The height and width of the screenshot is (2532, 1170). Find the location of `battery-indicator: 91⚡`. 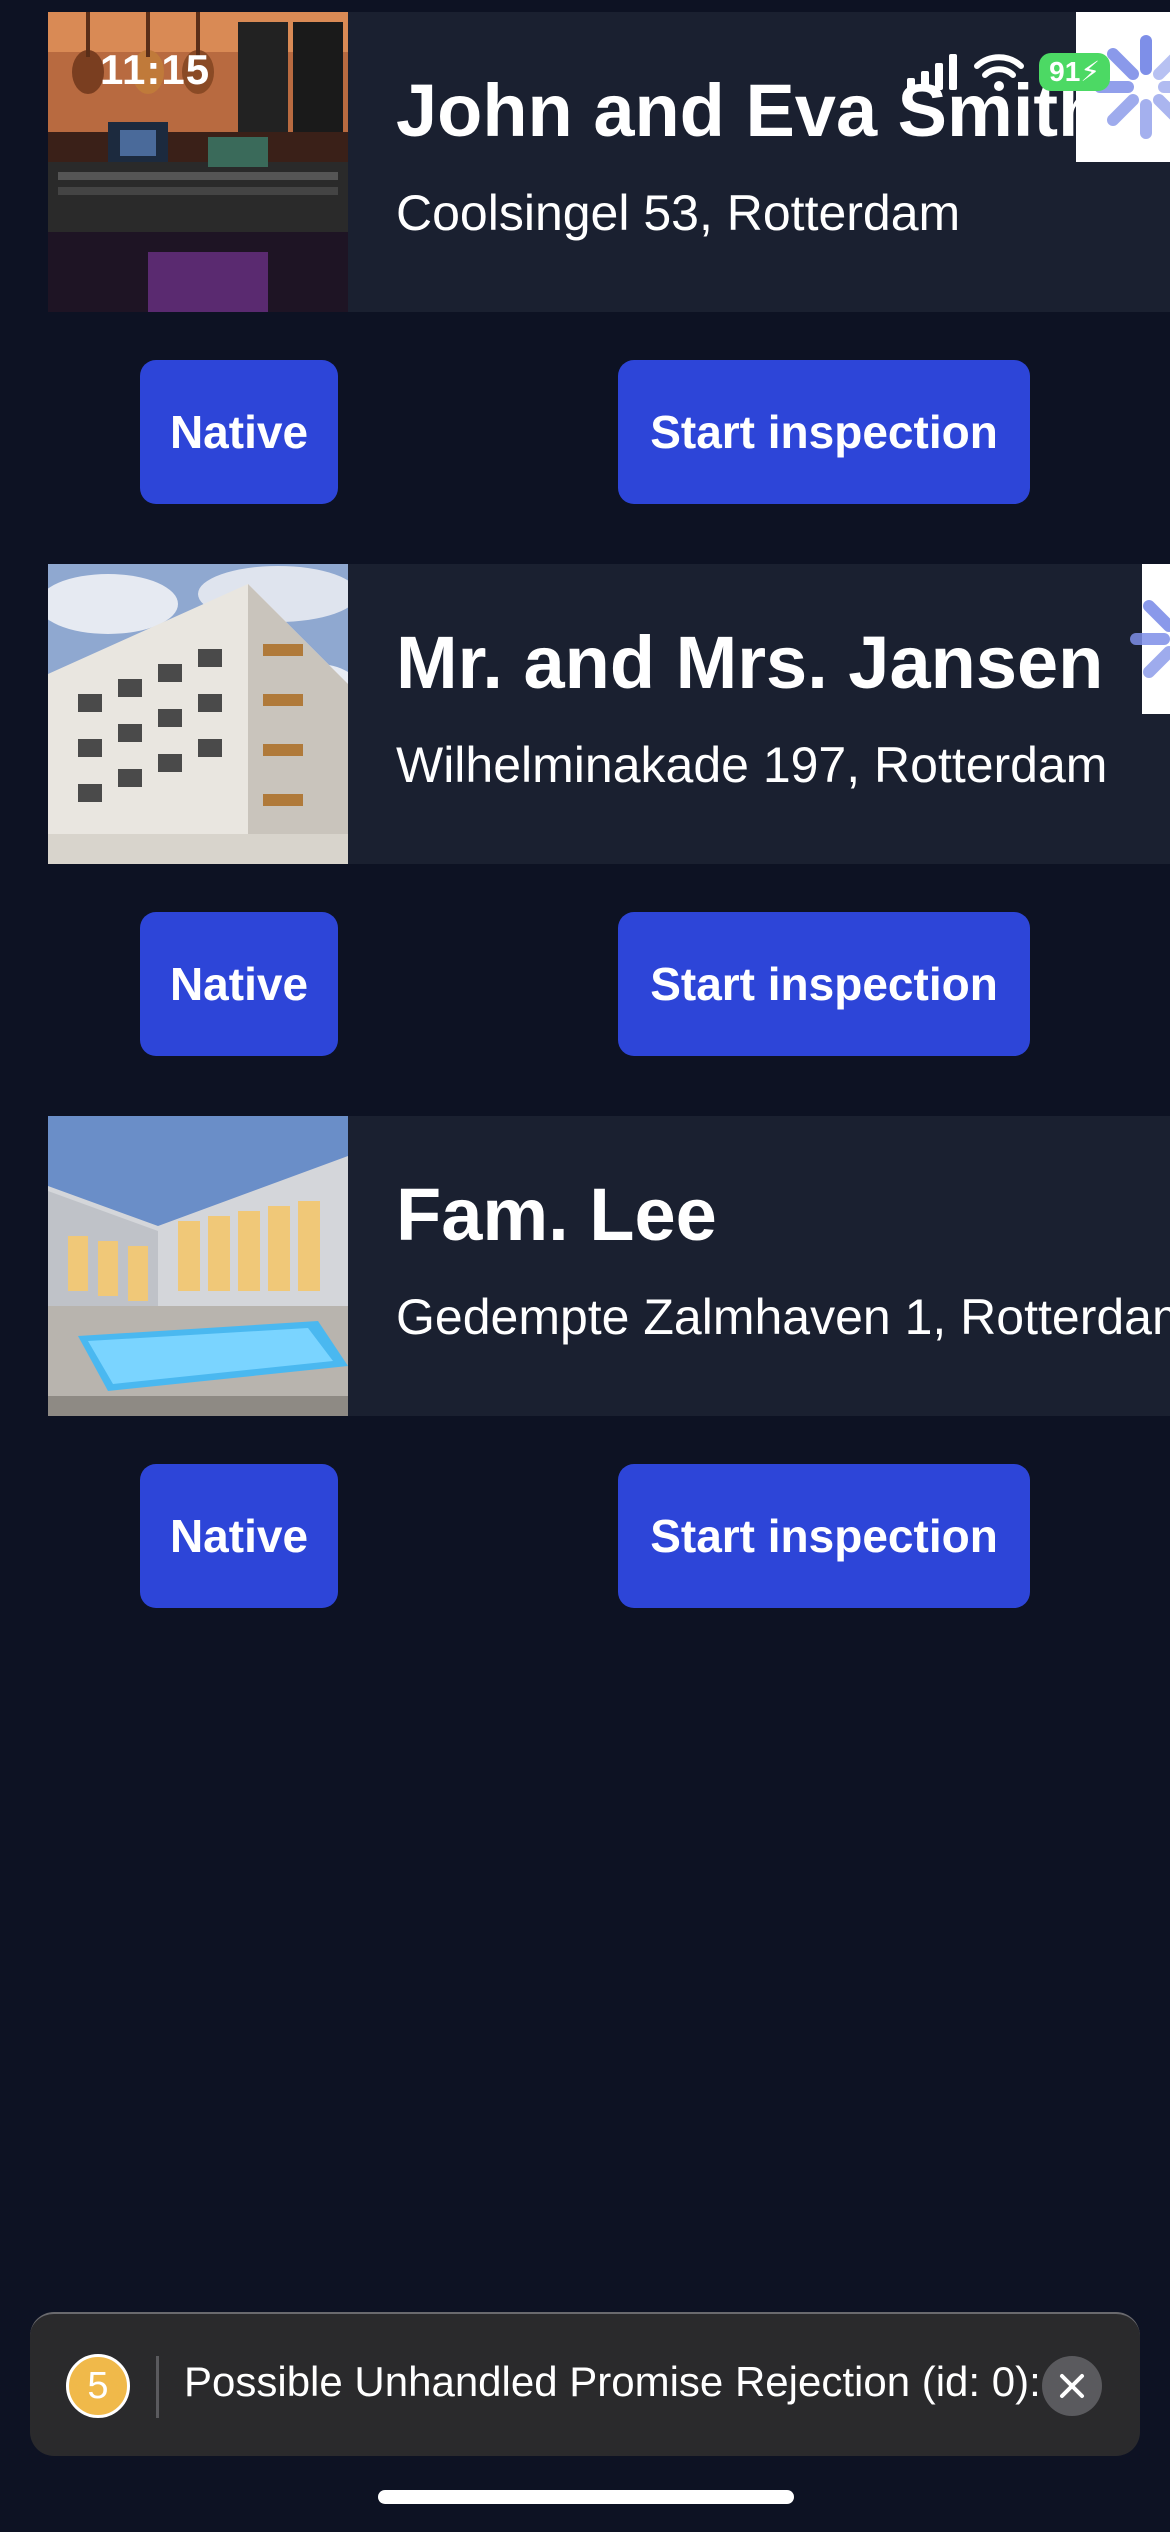

battery-indicator: 91⚡ is located at coordinates (1074, 72).